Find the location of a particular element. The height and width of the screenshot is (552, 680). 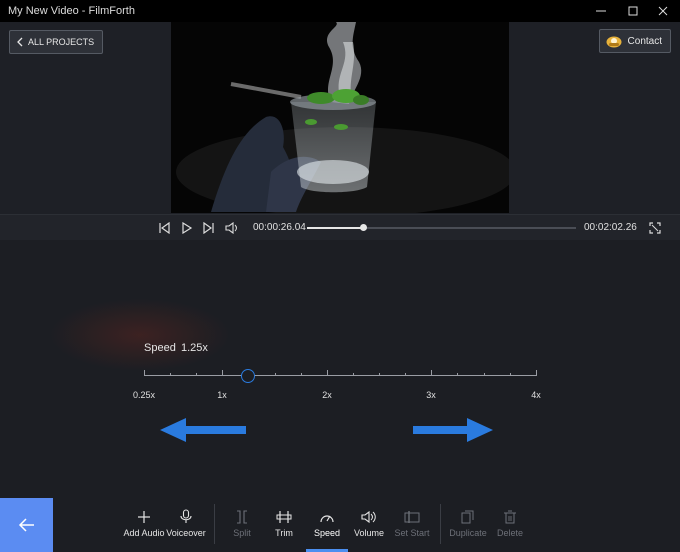

close-icon is located at coordinates (663, 11).